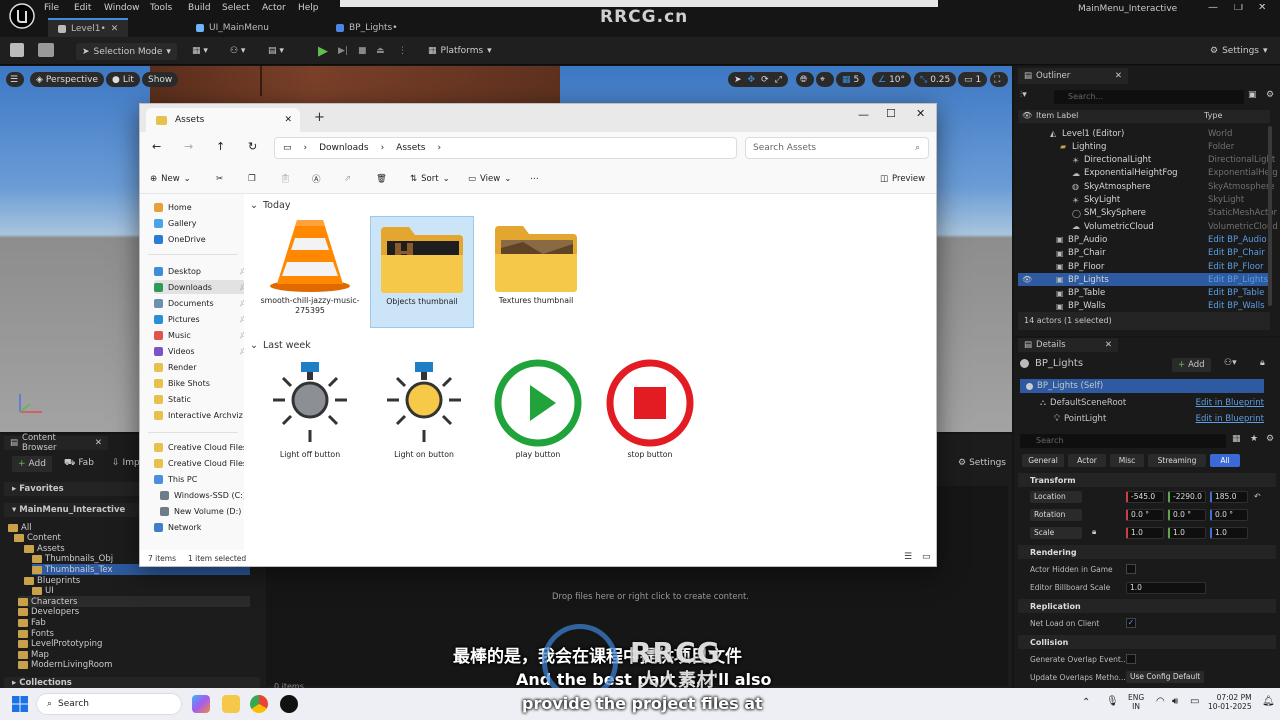 The height and width of the screenshot is (720, 1280). I want to click on menu-tools: Tools, so click(161, 8).